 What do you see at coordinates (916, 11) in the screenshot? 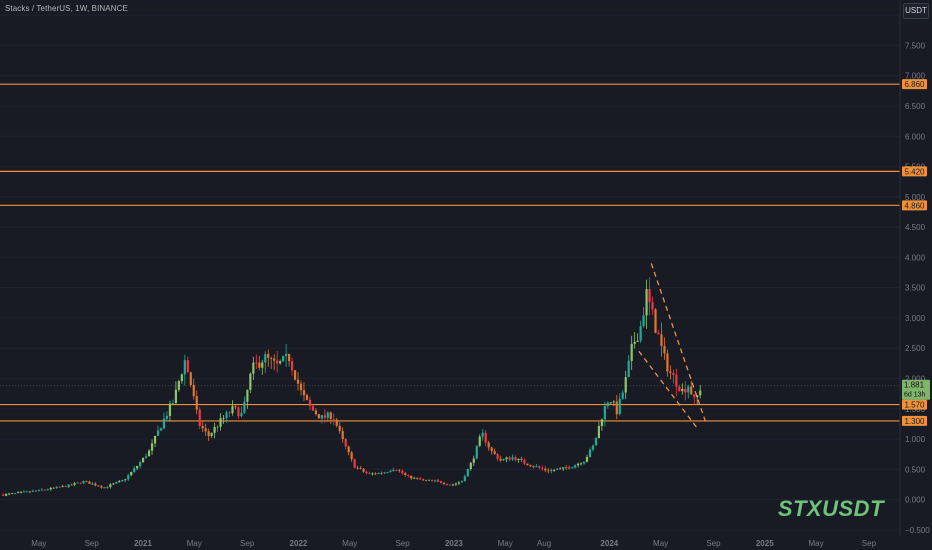
I see `currency-unit-label: USDT` at bounding box center [916, 11].